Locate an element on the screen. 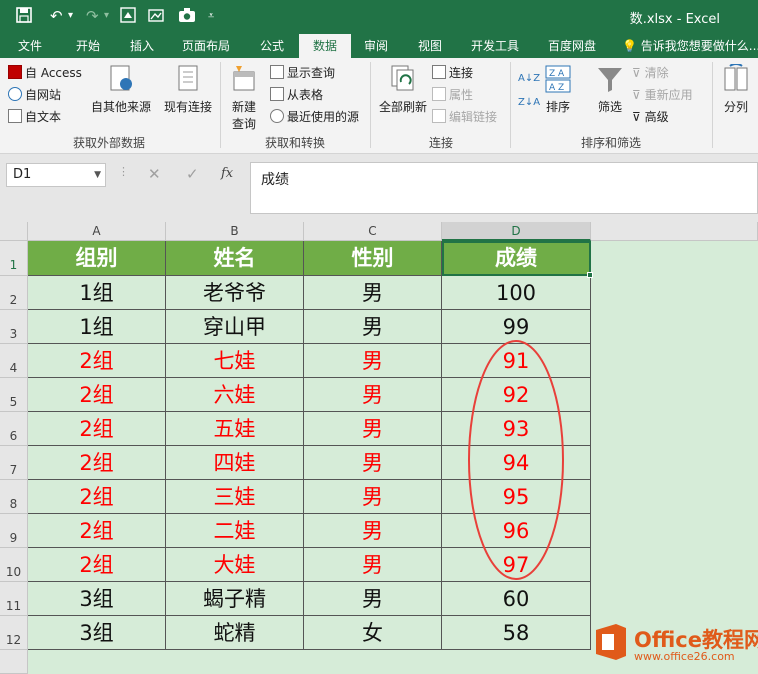  edit-links-button: 编辑链接 is located at coordinates (464, 117).